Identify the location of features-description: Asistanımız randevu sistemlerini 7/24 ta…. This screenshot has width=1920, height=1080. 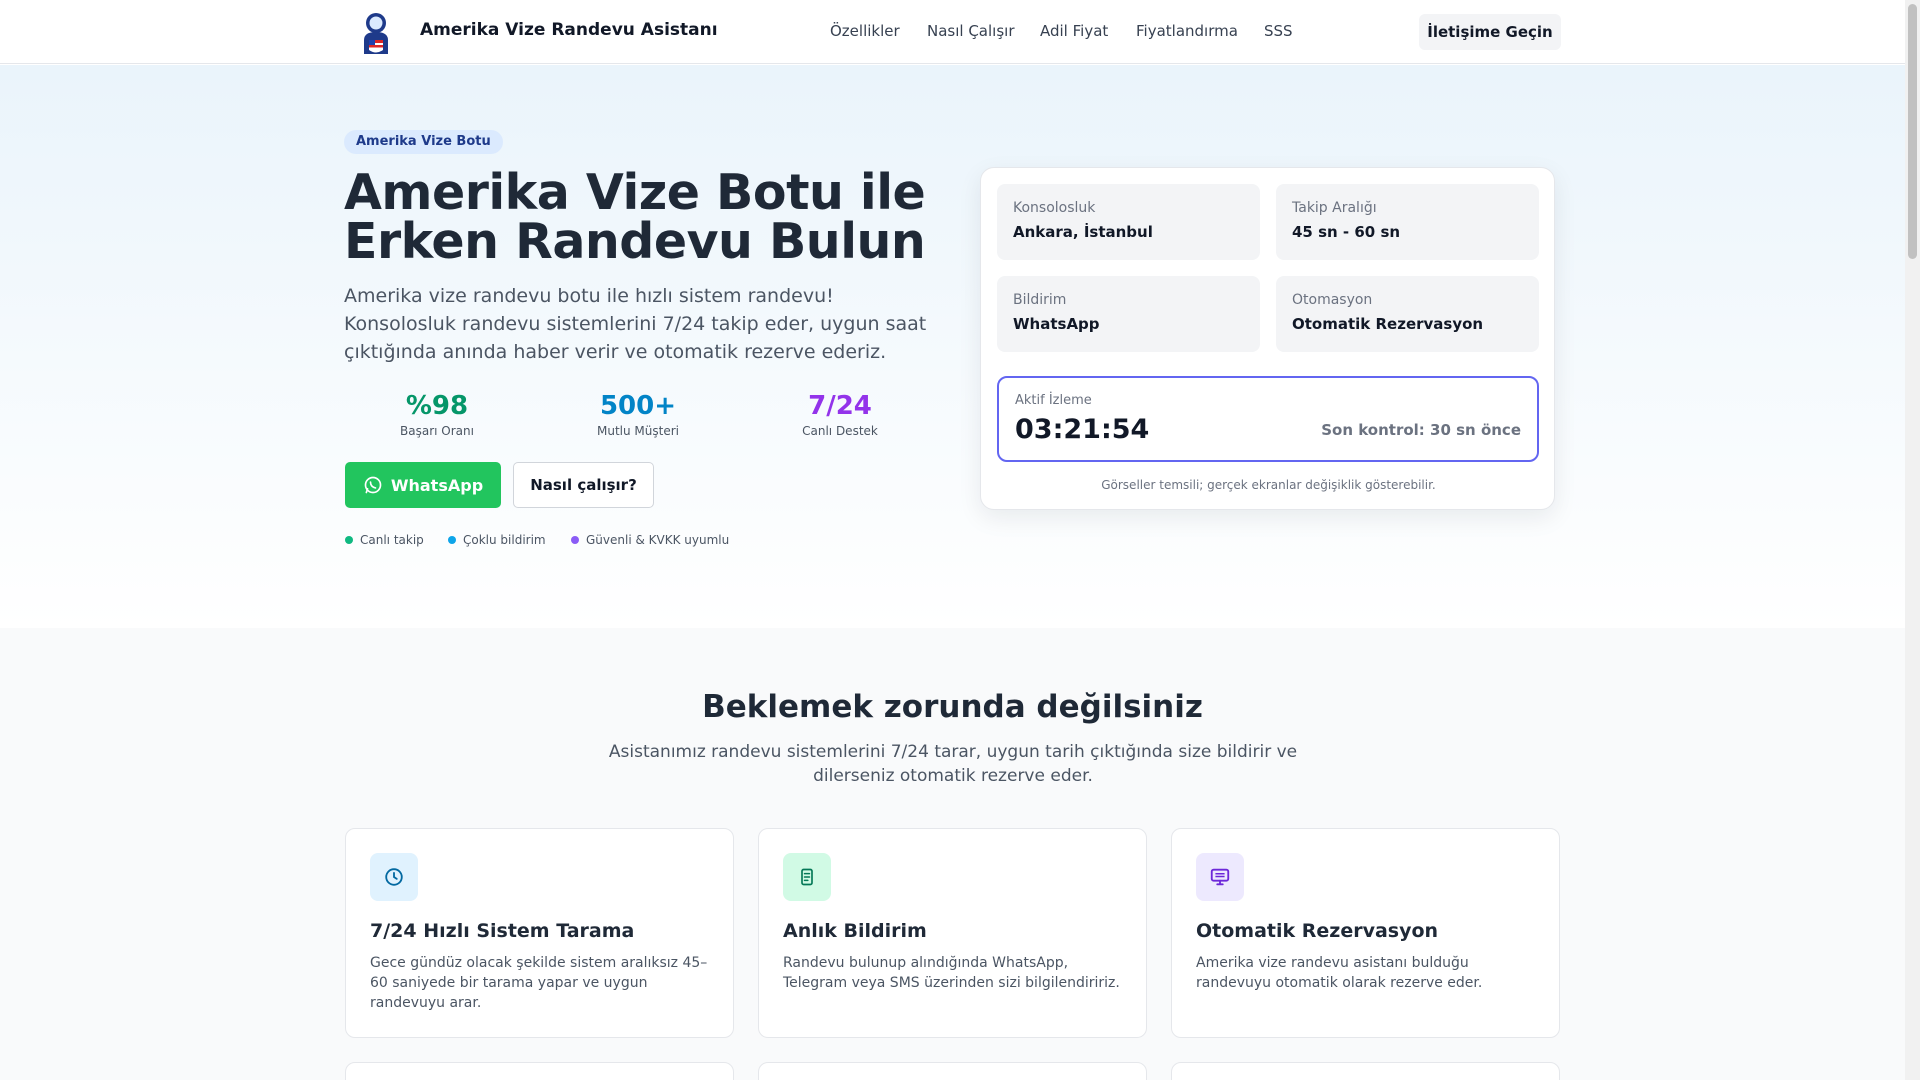
(953, 764).